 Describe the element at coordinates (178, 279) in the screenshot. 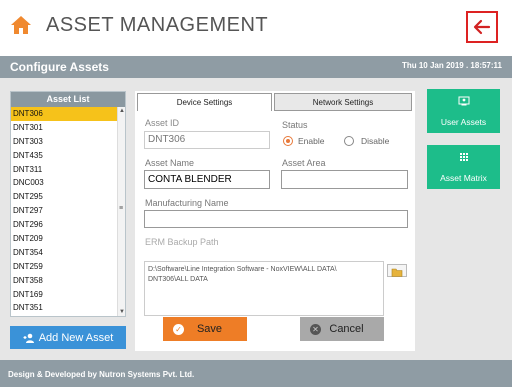

I see `erm-path-line-2: DNT306\ALL DATA` at that location.